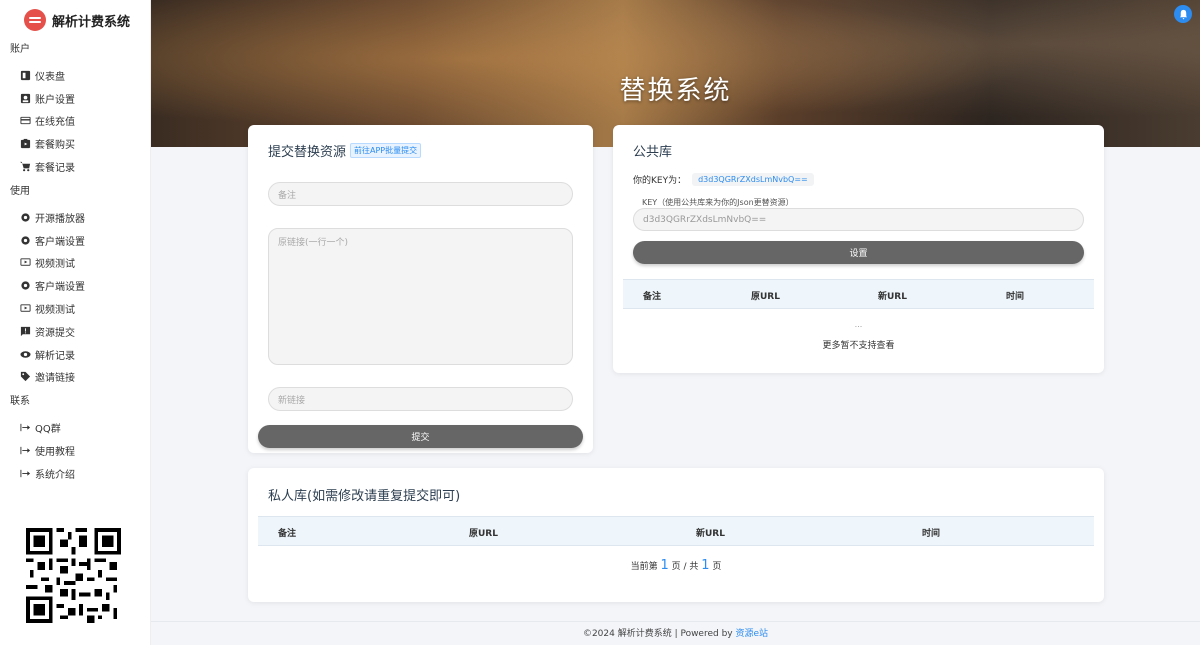 The image size is (1200, 645). I want to click on submit-title: 提交替换资源, so click(307, 152).